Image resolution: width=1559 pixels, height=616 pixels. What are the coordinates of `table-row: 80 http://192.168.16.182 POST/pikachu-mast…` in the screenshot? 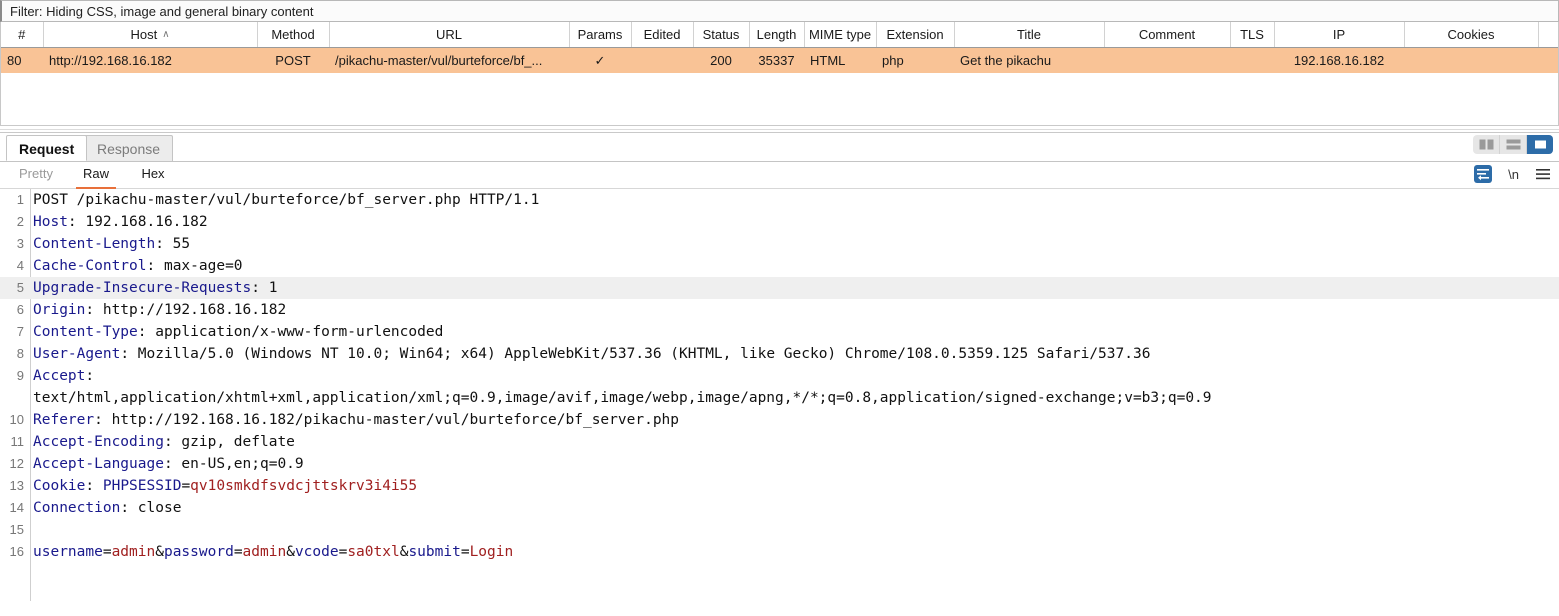 It's located at (779, 60).